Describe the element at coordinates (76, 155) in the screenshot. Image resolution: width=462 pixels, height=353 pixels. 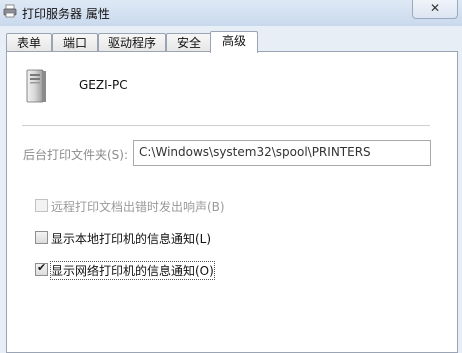
I see `spool-folder-label: 后台打印文件夹(S):` at that location.